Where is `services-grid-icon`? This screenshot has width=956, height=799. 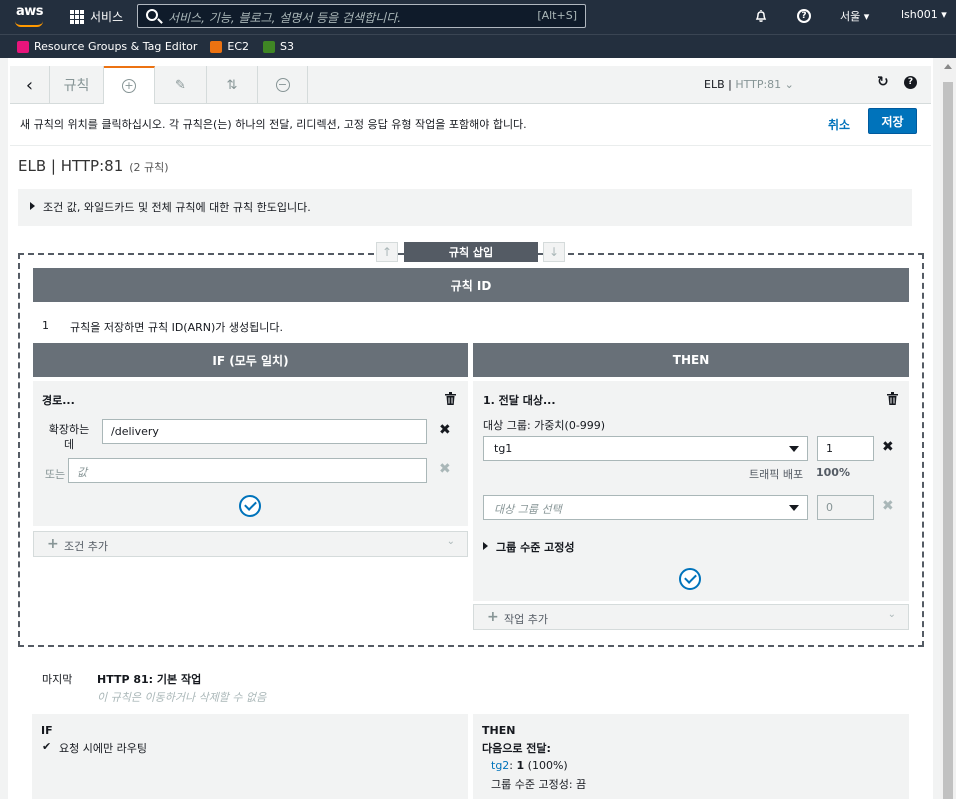 services-grid-icon is located at coordinates (77, 16).